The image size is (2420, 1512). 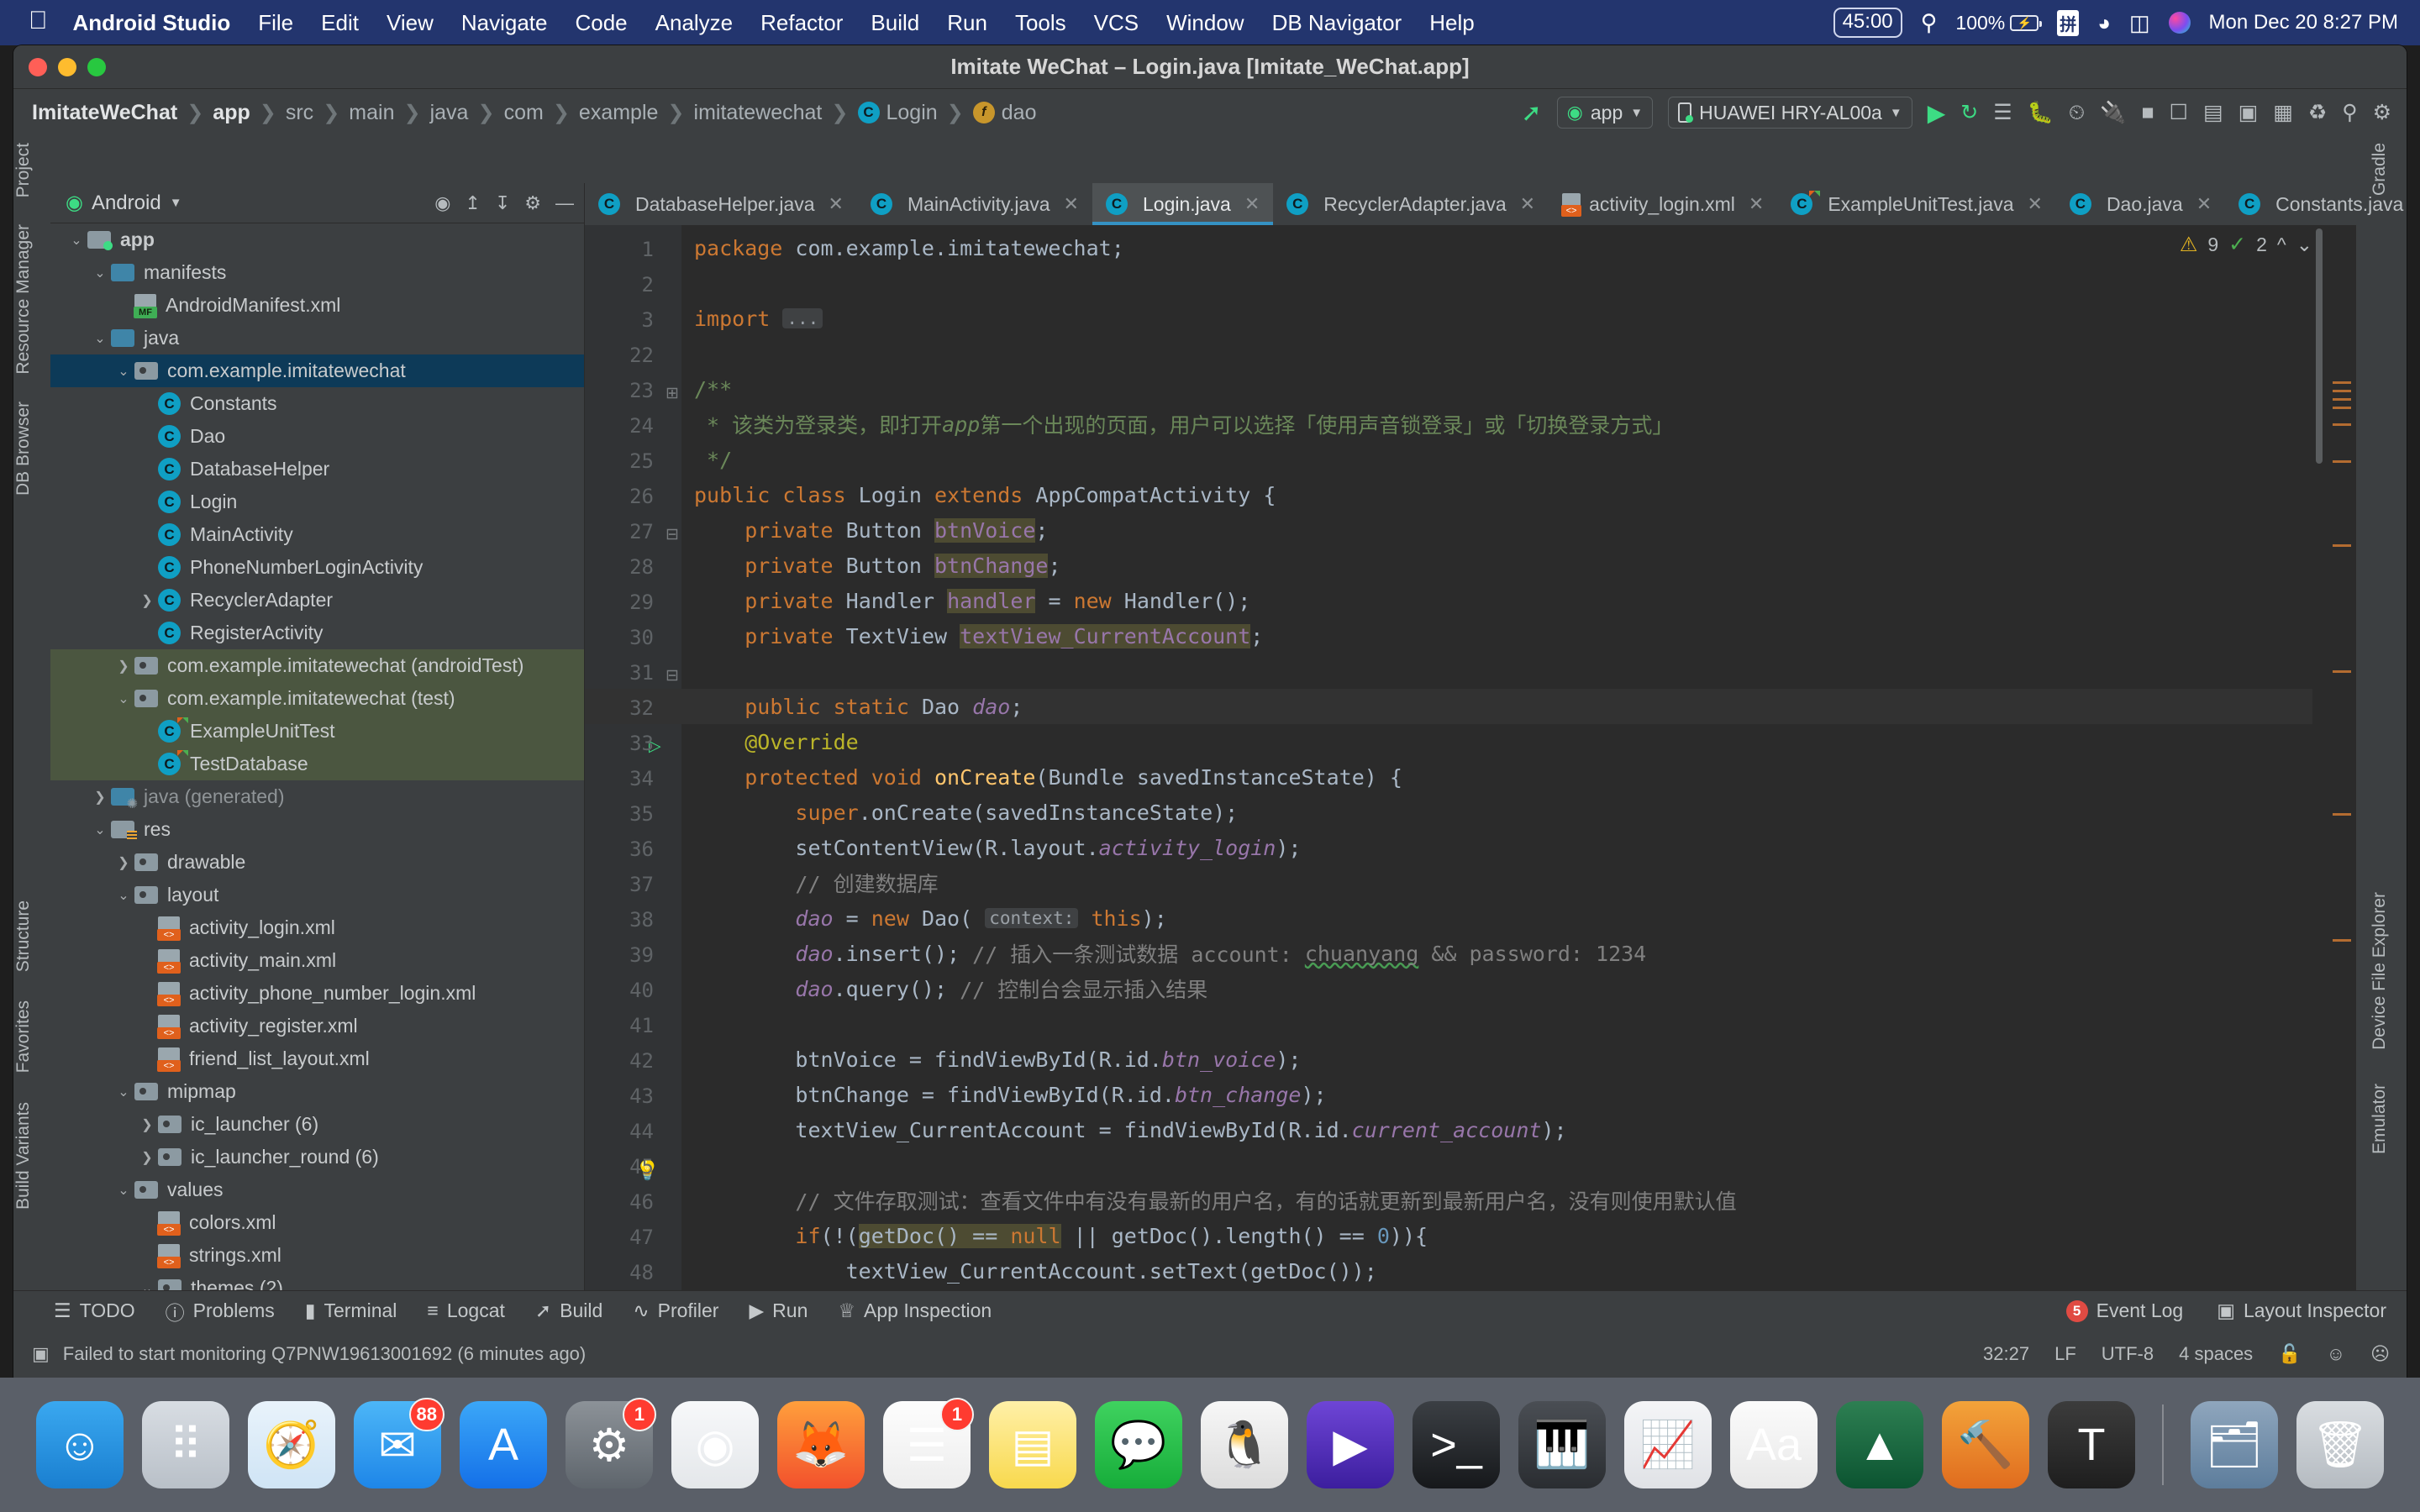 I want to click on tree-item: ⌄CRegisterActivity, so click(x=317, y=633).